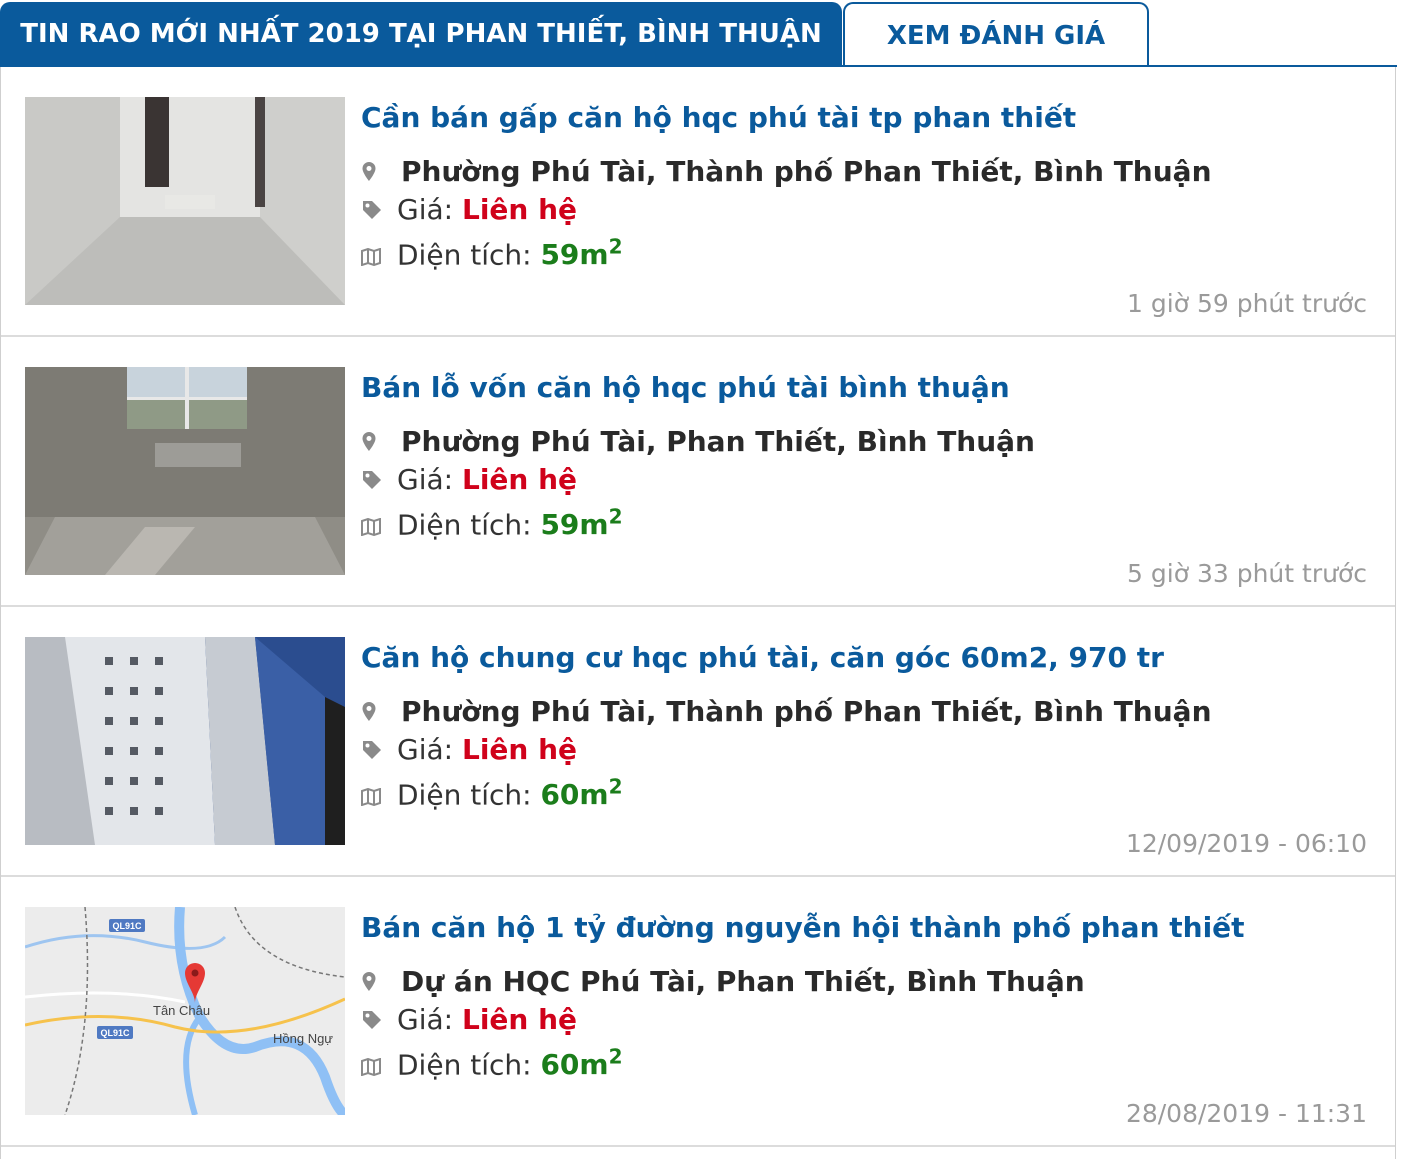 The width and height of the screenshot is (1403, 1159). I want to click on empty-corridor-photo, so click(185, 201).